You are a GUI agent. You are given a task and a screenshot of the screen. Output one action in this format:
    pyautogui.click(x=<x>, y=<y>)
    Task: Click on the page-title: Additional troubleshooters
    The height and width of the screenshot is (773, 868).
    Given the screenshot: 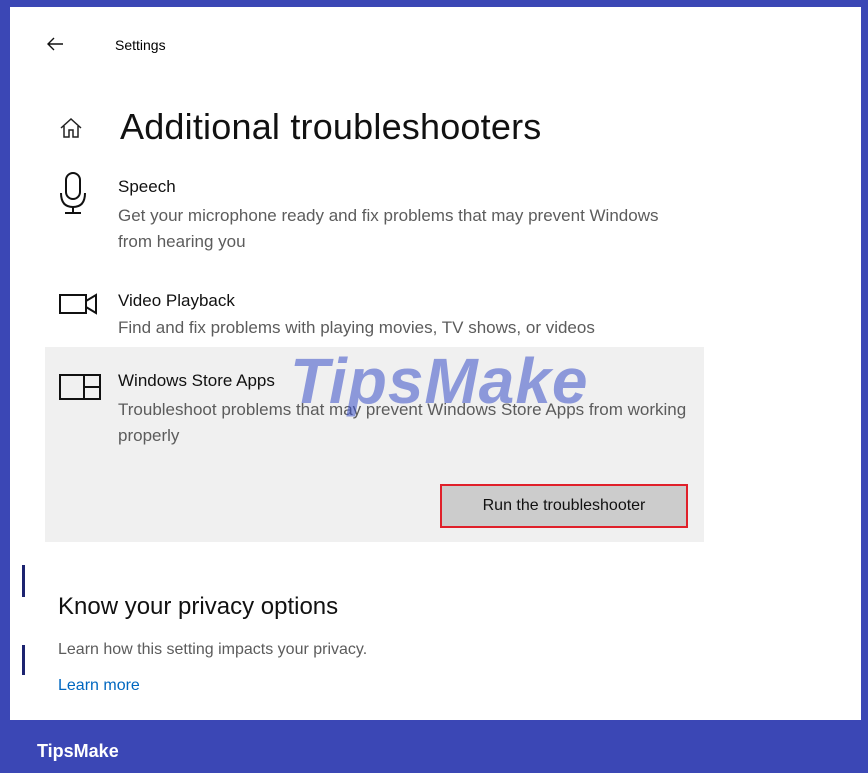 What is the action you would take?
    pyautogui.click(x=331, y=126)
    